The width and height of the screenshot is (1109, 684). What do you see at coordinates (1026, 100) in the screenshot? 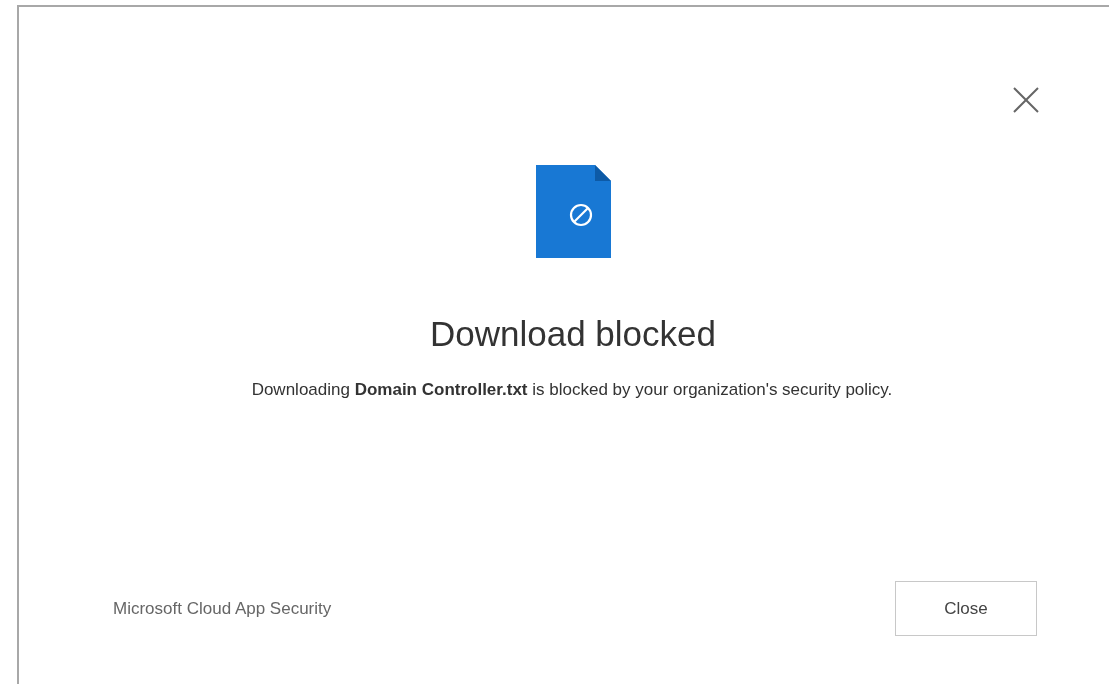
I see `close-icon` at bounding box center [1026, 100].